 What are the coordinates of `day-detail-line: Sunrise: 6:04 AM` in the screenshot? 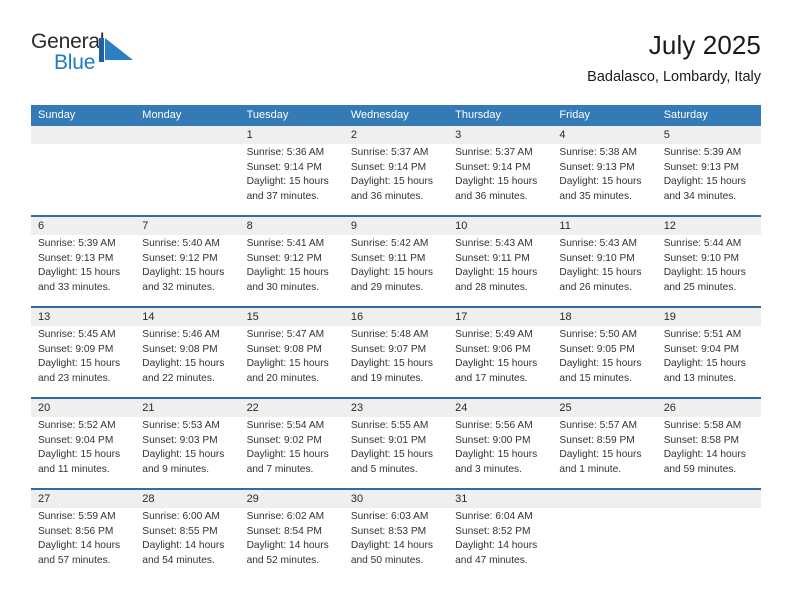 It's located at (494, 516).